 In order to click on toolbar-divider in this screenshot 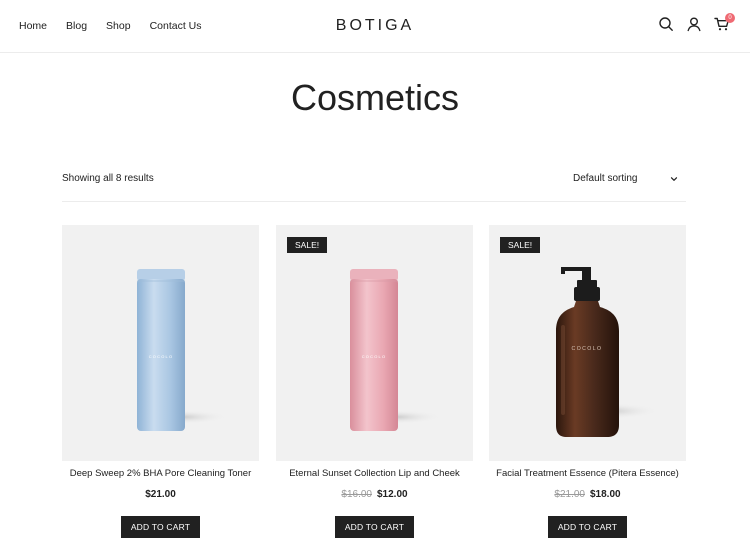, I will do `click(374, 201)`.